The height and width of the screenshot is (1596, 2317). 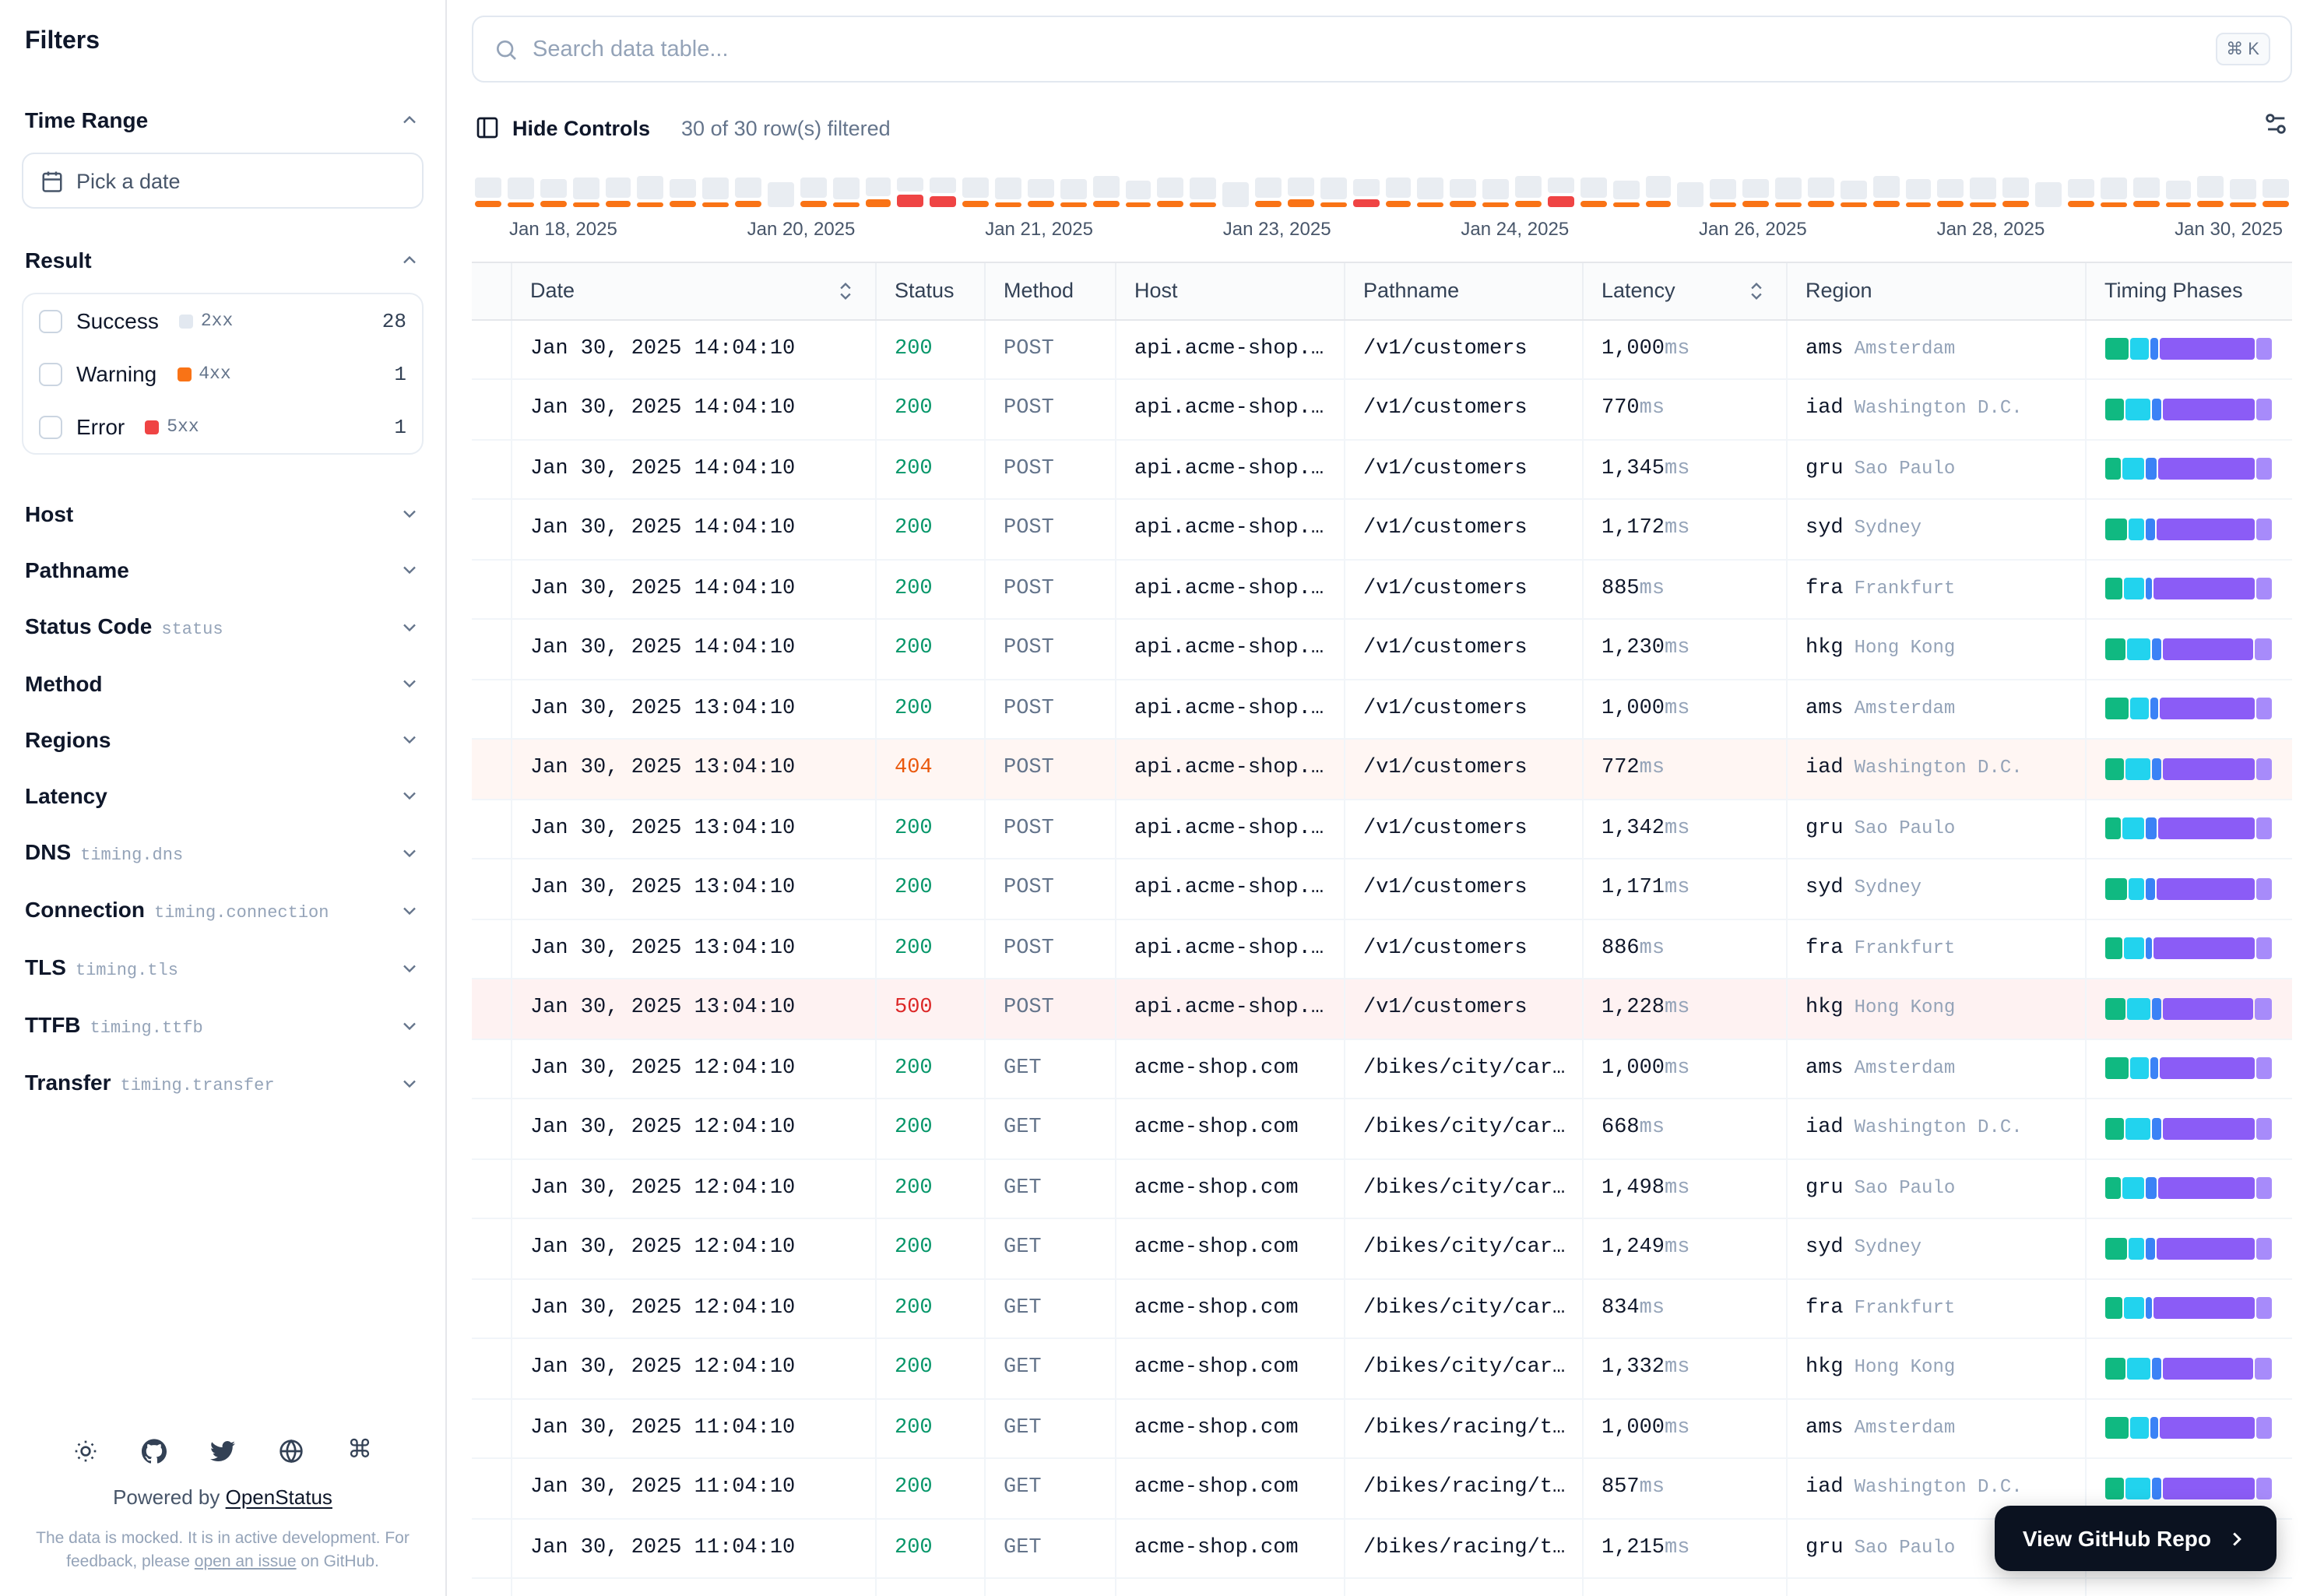 What do you see at coordinates (223, 740) in the screenshot?
I see `section-regions: Regions` at bounding box center [223, 740].